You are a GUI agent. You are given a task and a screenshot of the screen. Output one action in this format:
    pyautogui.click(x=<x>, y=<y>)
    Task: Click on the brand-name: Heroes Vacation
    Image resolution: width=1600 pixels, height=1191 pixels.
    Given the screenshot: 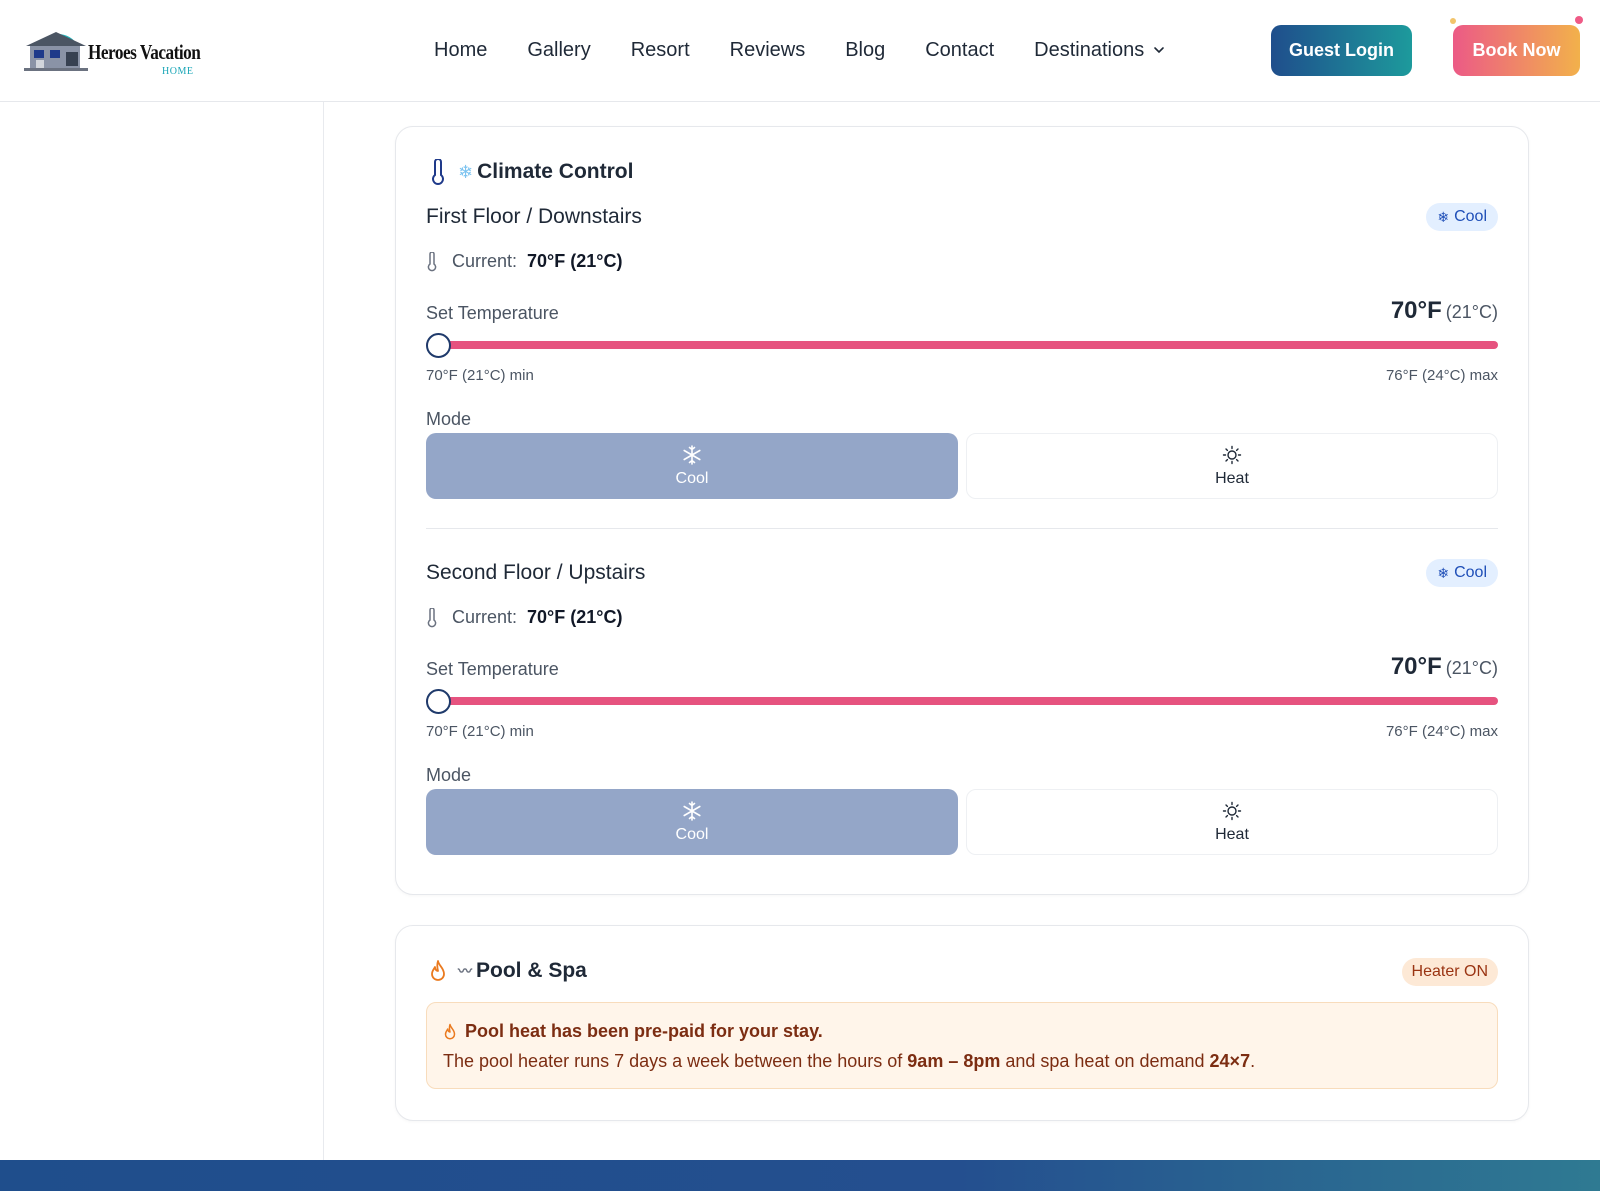 What is the action you would take?
    pyautogui.click(x=144, y=52)
    